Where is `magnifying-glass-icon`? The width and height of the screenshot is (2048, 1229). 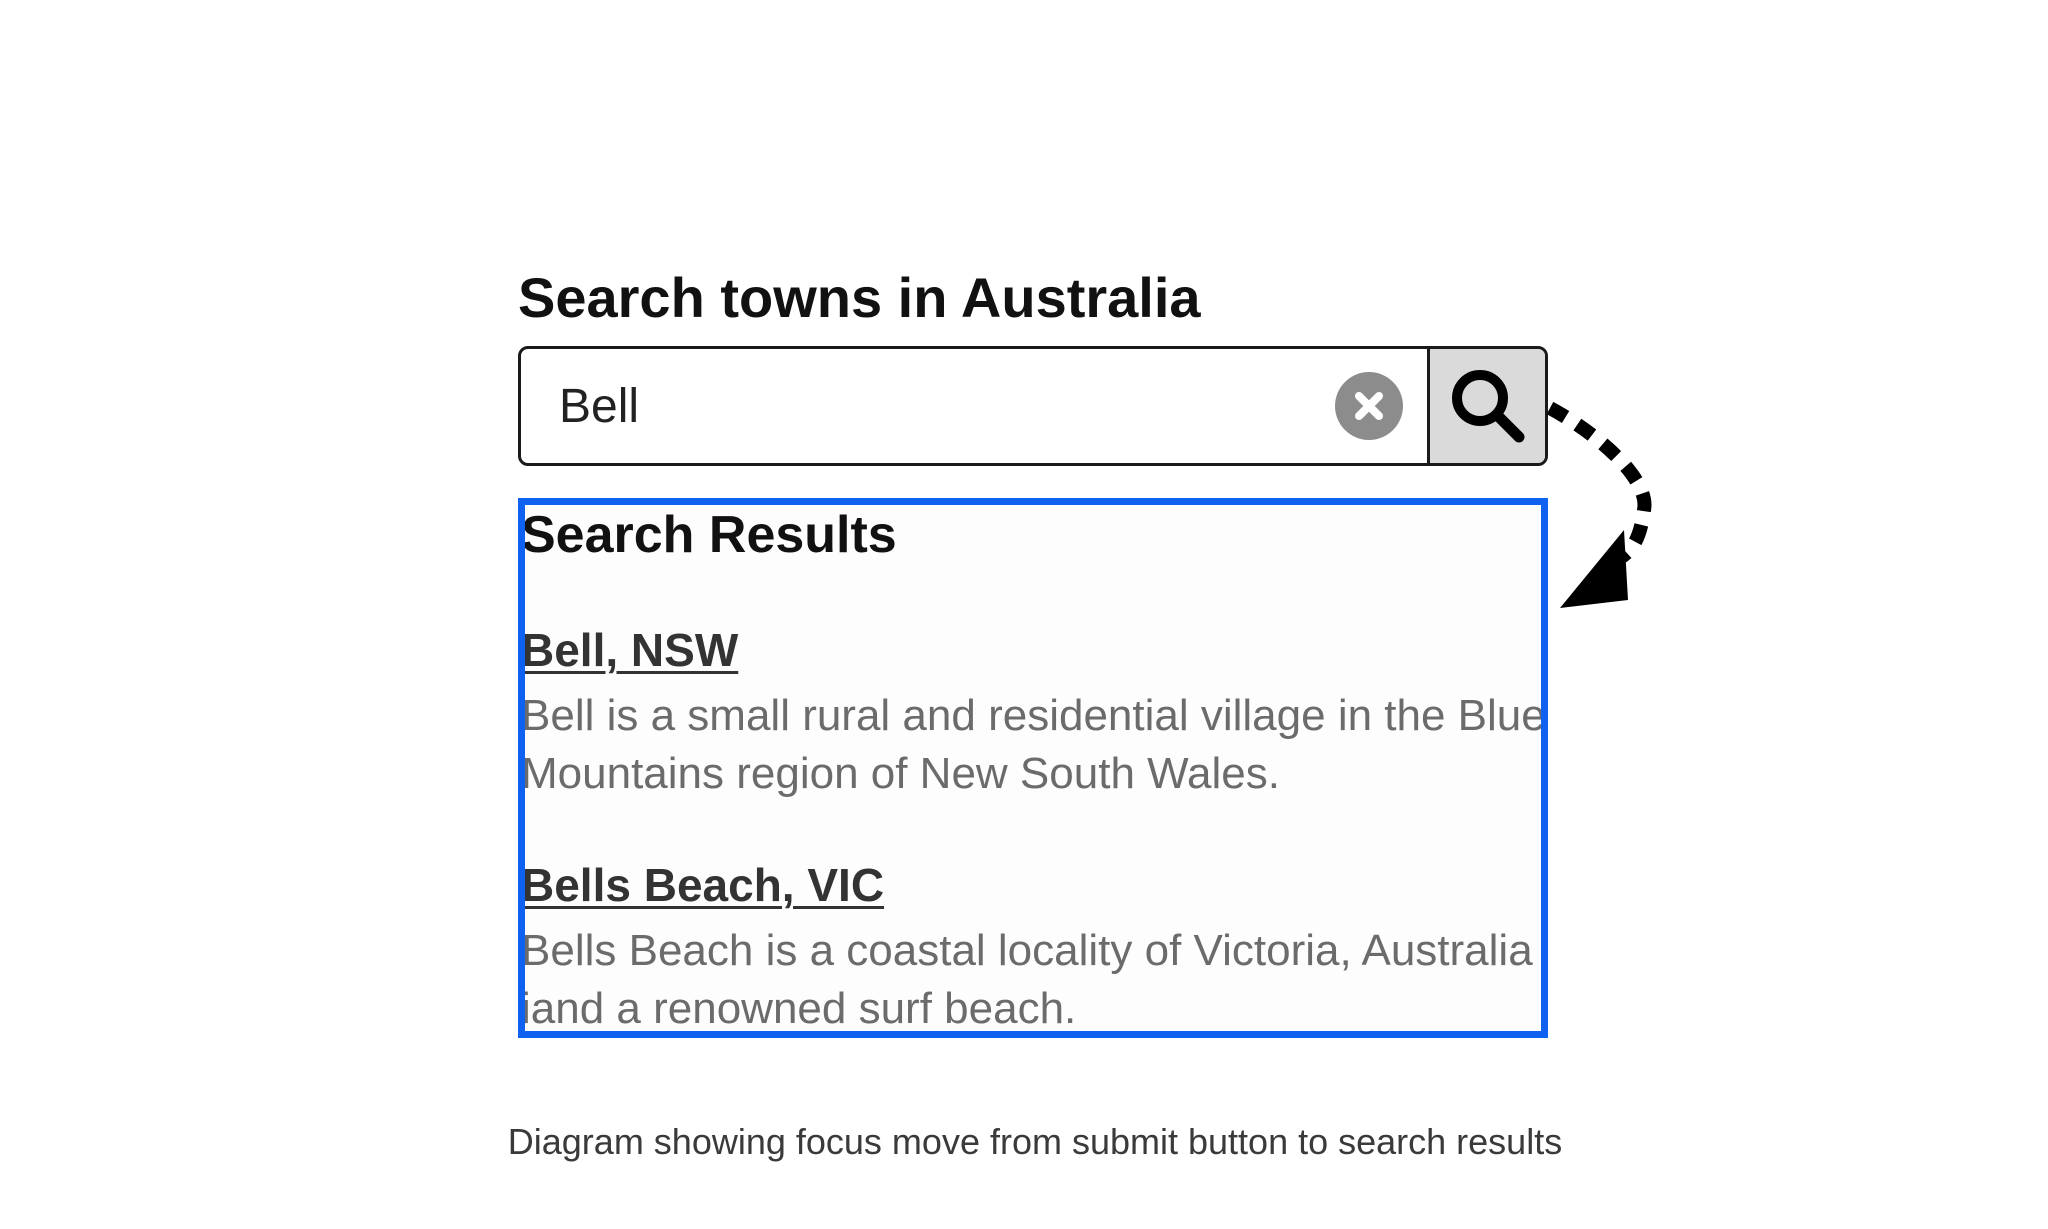
magnifying-glass-icon is located at coordinates (1487, 406).